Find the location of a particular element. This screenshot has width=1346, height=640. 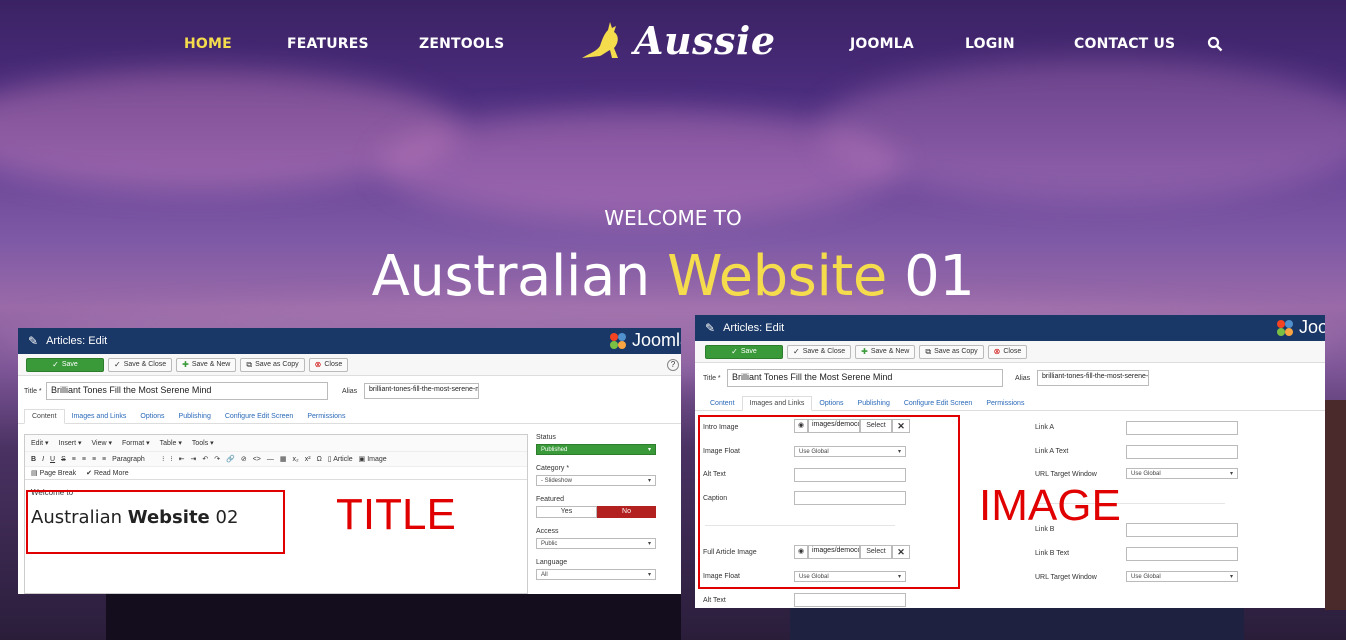

city-skyline is located at coordinates (1335, 505).